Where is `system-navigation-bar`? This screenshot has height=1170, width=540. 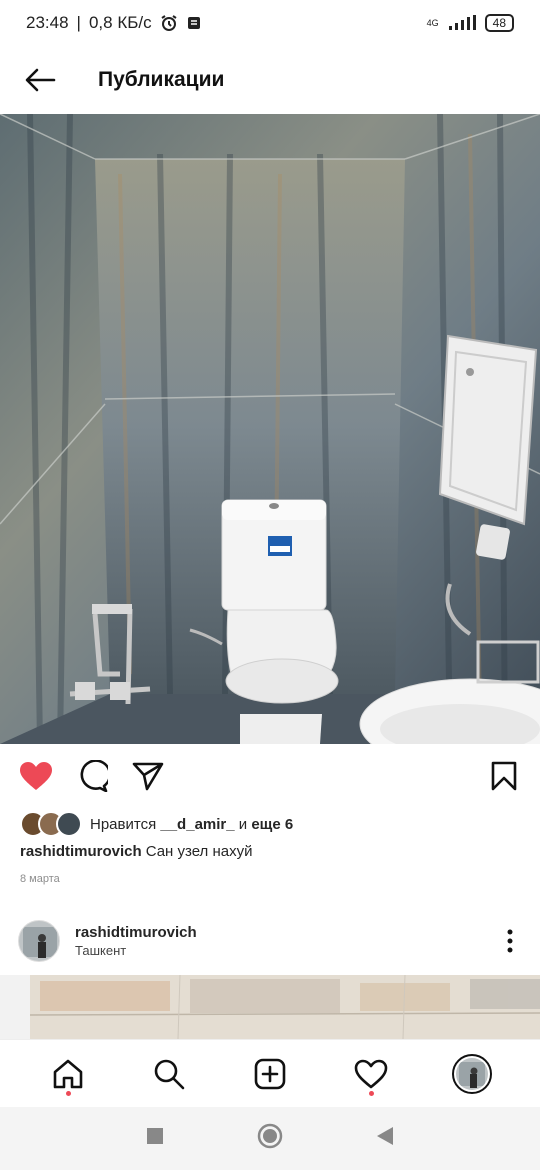 system-navigation-bar is located at coordinates (270, 1138).